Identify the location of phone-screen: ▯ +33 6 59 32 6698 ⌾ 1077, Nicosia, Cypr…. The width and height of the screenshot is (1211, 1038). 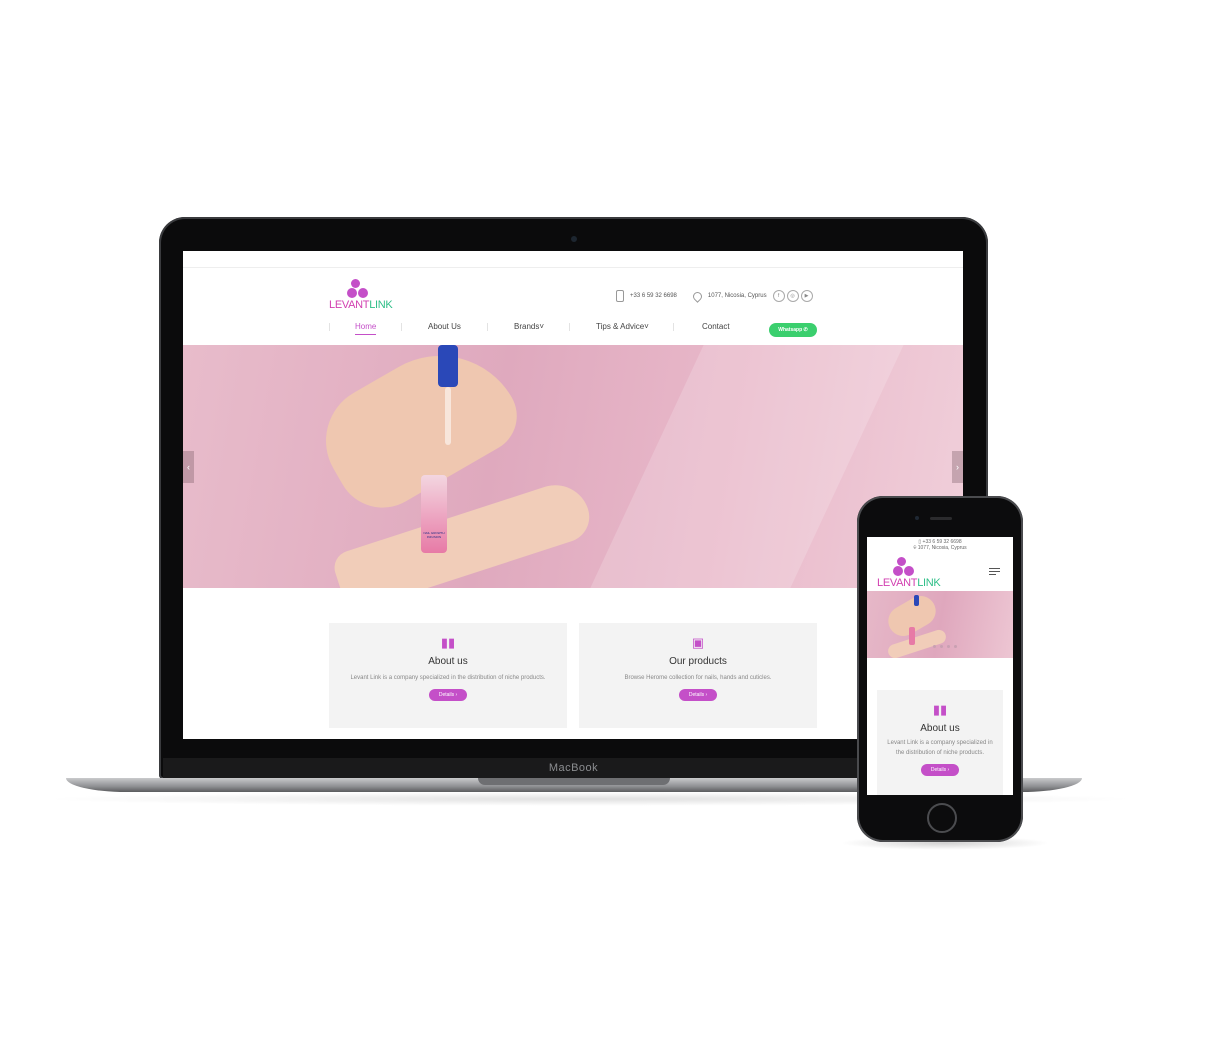
(940, 666).